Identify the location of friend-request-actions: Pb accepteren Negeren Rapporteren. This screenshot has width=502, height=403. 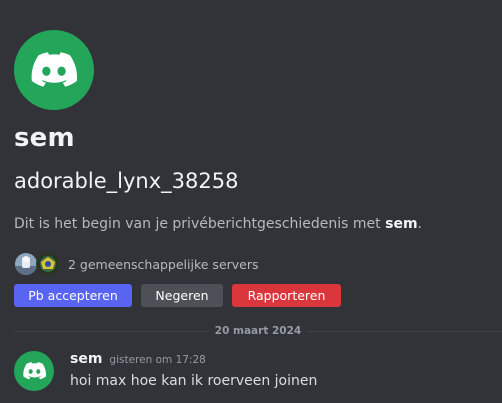
(177, 295).